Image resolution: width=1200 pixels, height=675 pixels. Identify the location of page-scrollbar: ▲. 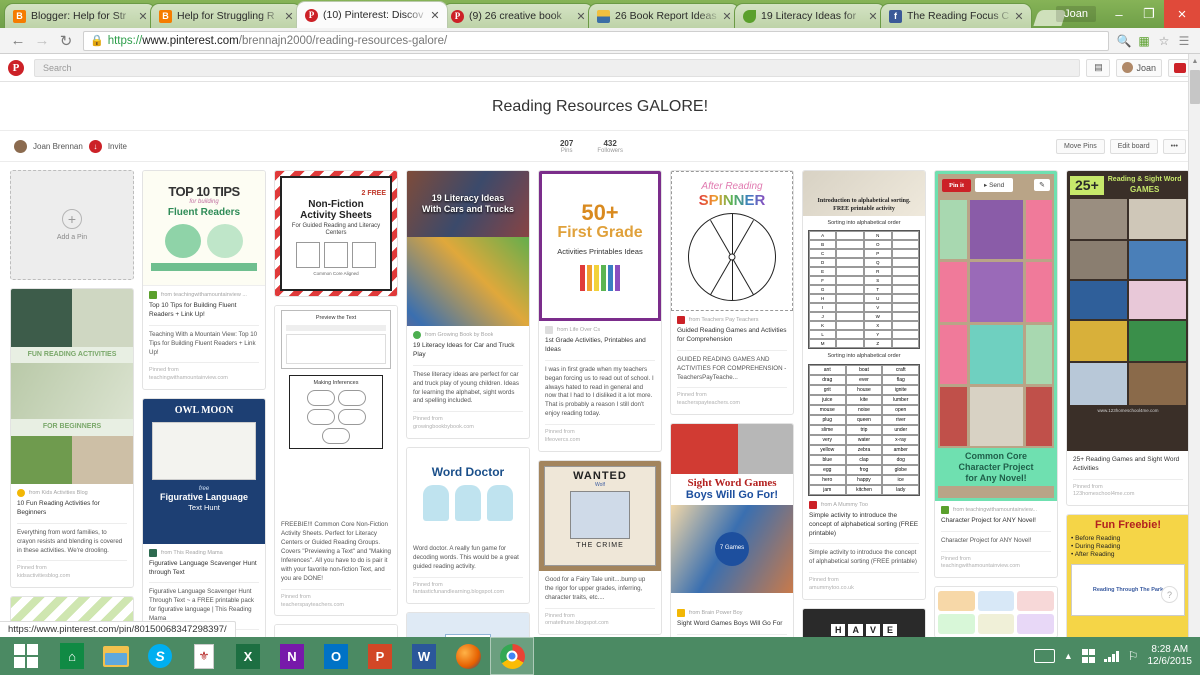
(1194, 345).